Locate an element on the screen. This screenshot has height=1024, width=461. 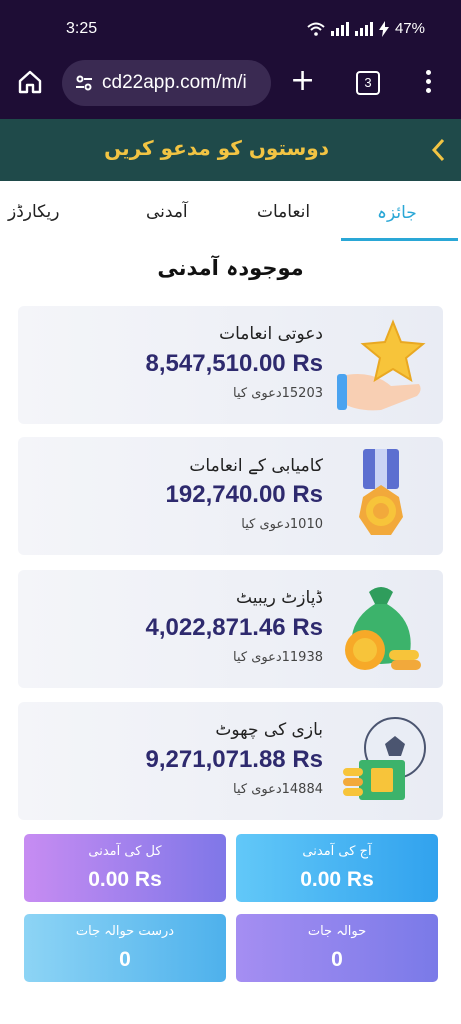
card-title: بازی کی چھوٹ is located at coordinates (269, 730).